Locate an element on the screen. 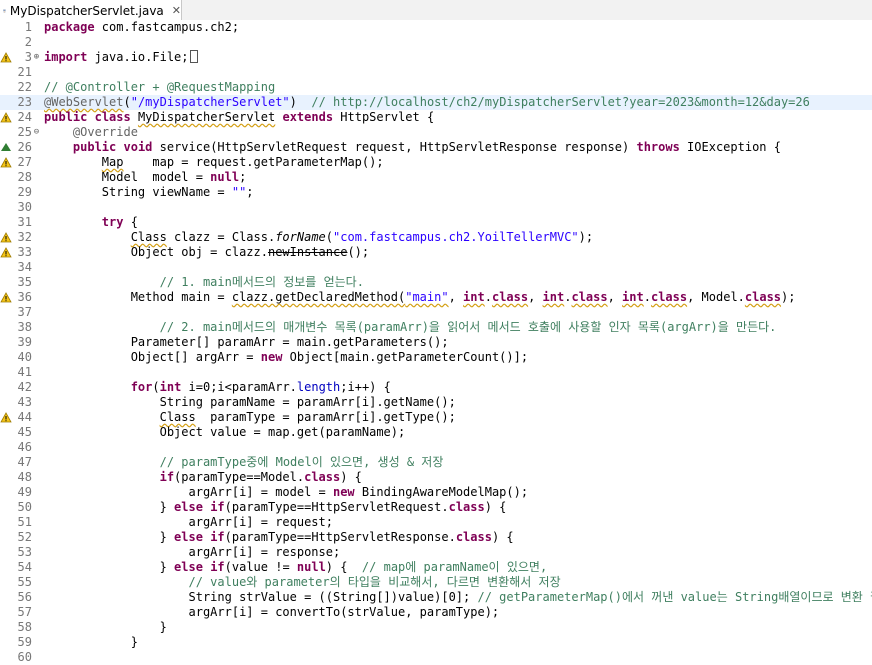 This screenshot has width=872, height=665. code-line: 31 try { is located at coordinates (436, 222).